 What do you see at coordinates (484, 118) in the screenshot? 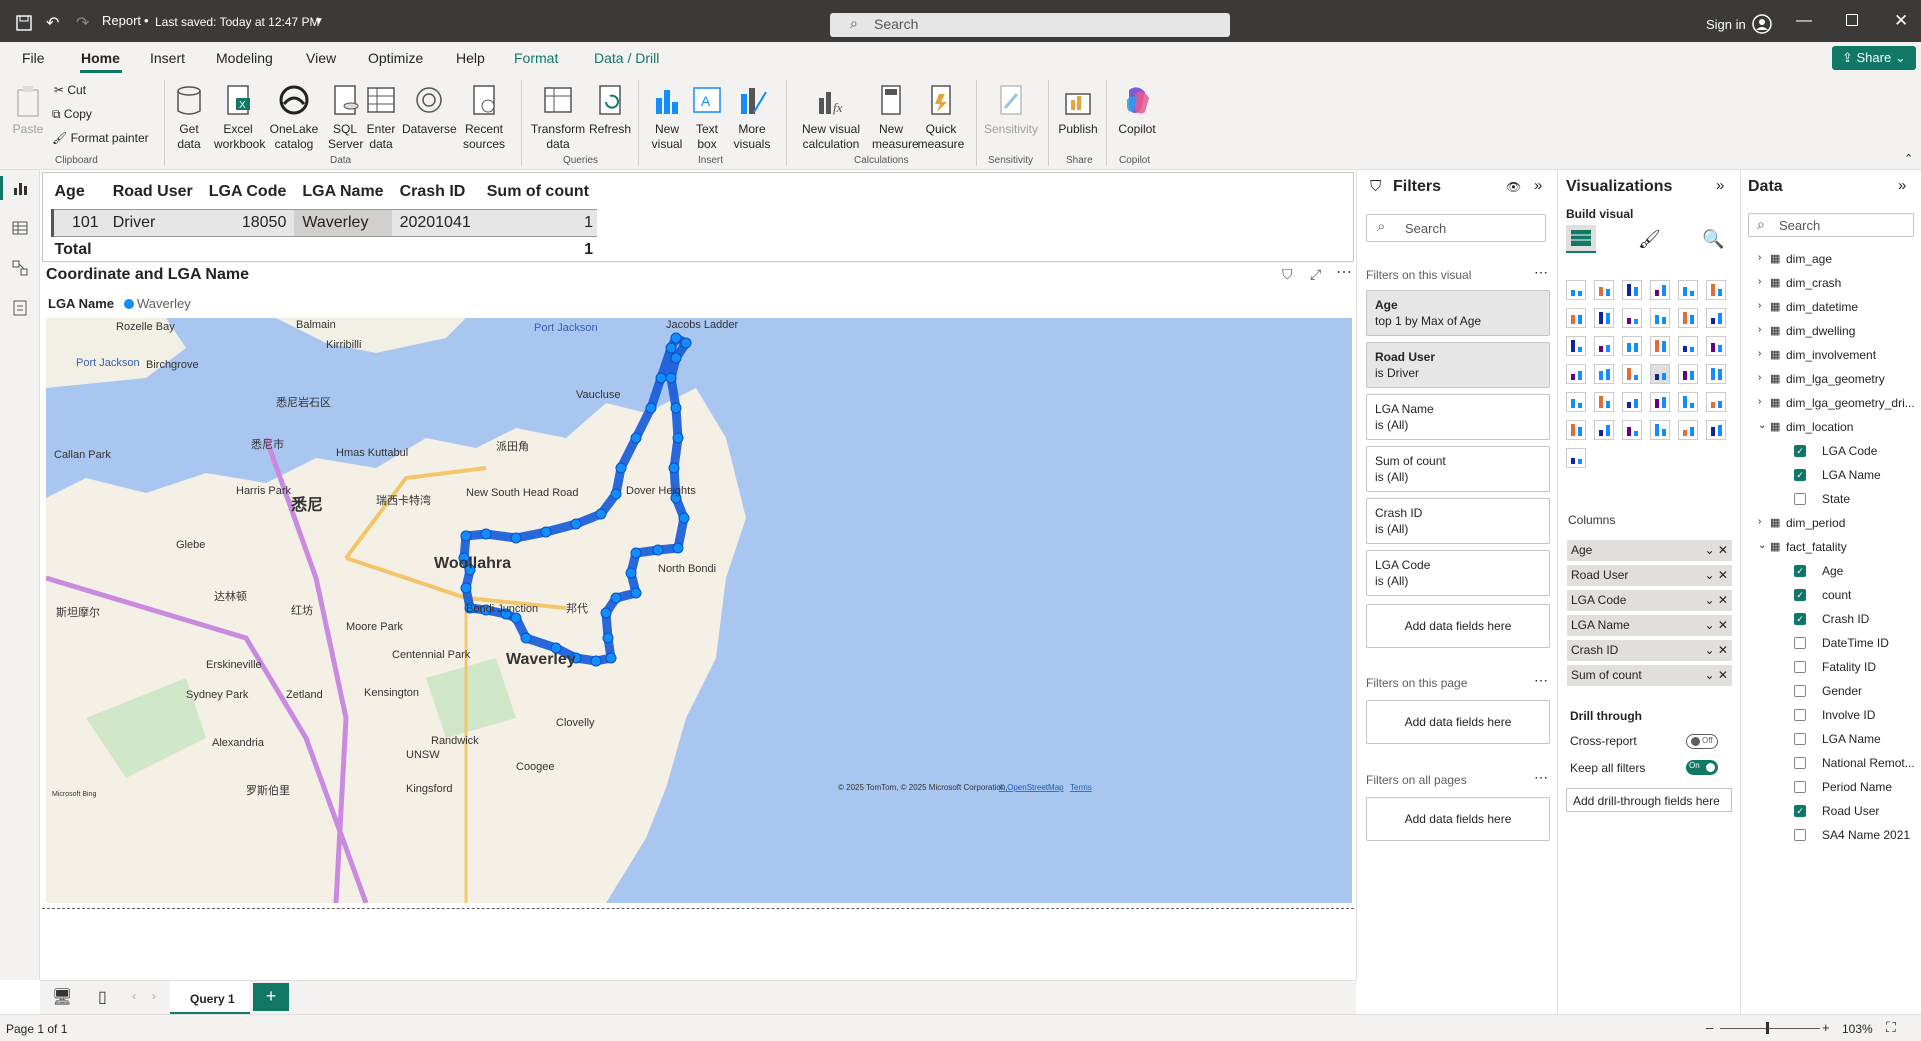
I see `recent-sources-button: Recent sources` at bounding box center [484, 118].